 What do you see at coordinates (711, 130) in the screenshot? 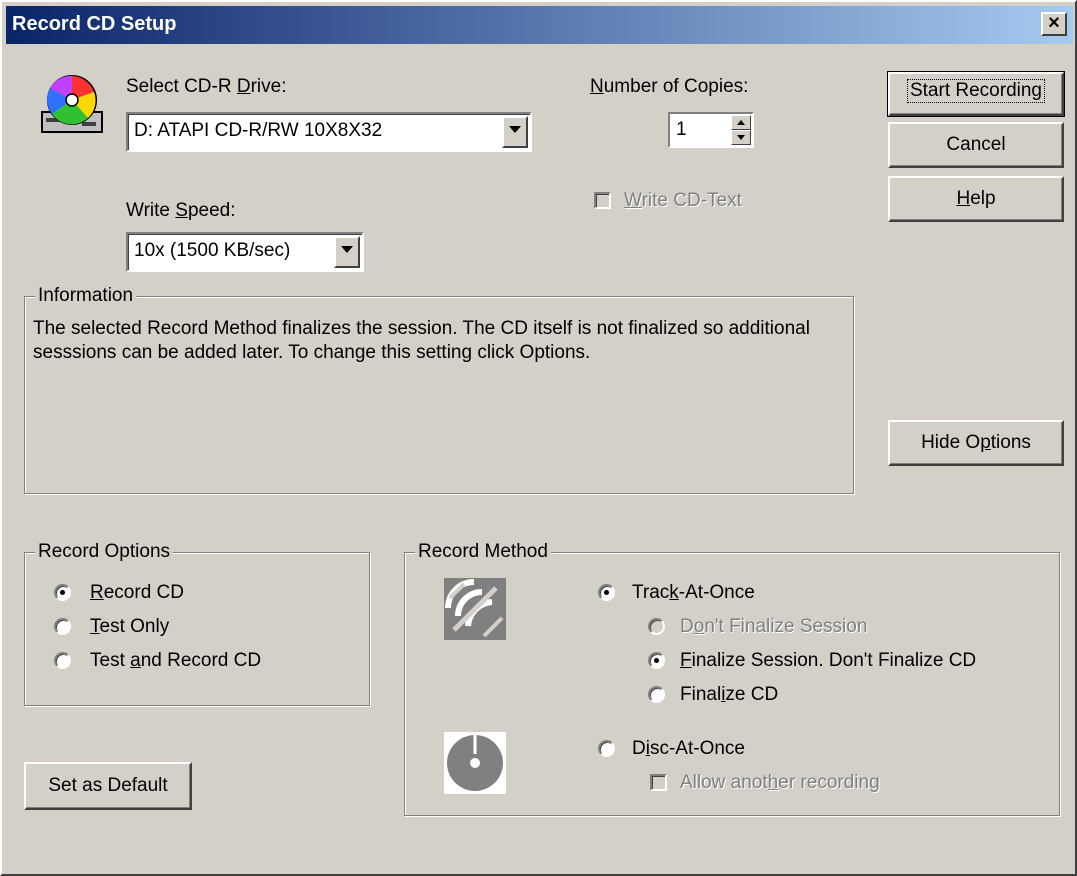
I see `copies-spinner: 1` at bounding box center [711, 130].